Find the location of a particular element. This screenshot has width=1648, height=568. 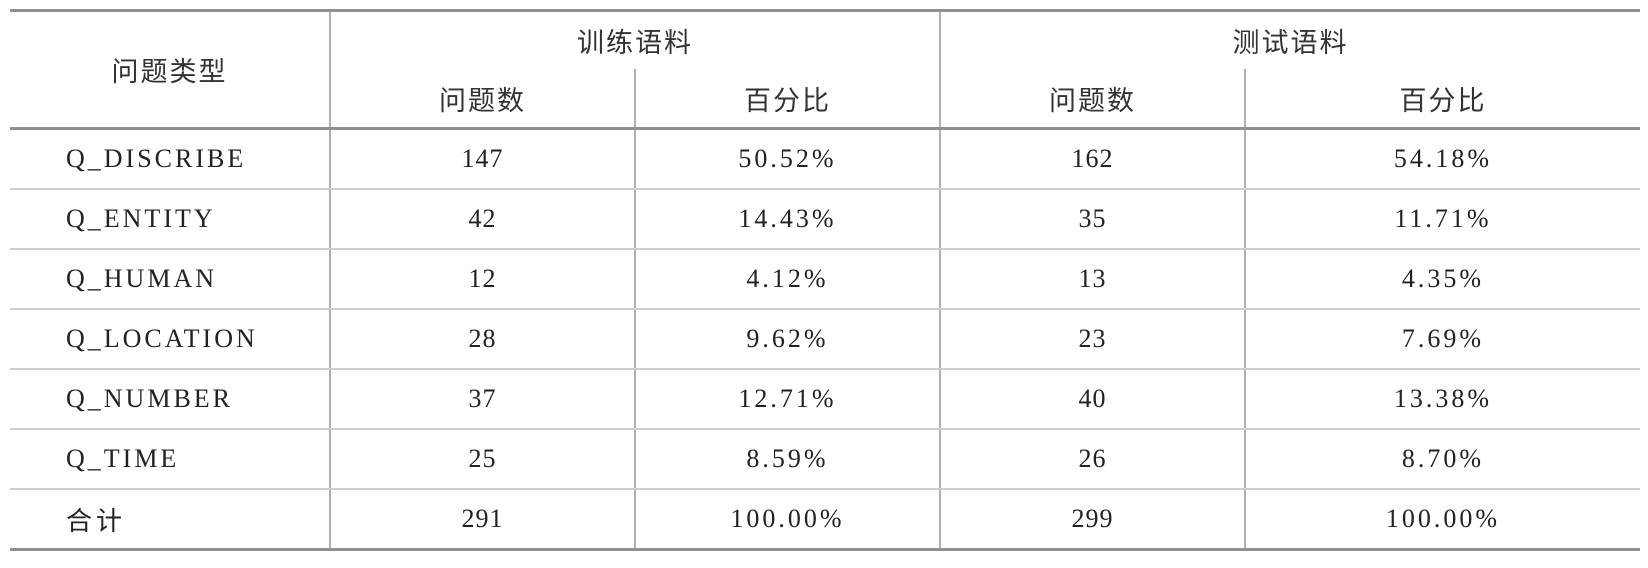

table-row: Q_DISCRIBE 147 50.52% 162 54.18% is located at coordinates (825, 159).